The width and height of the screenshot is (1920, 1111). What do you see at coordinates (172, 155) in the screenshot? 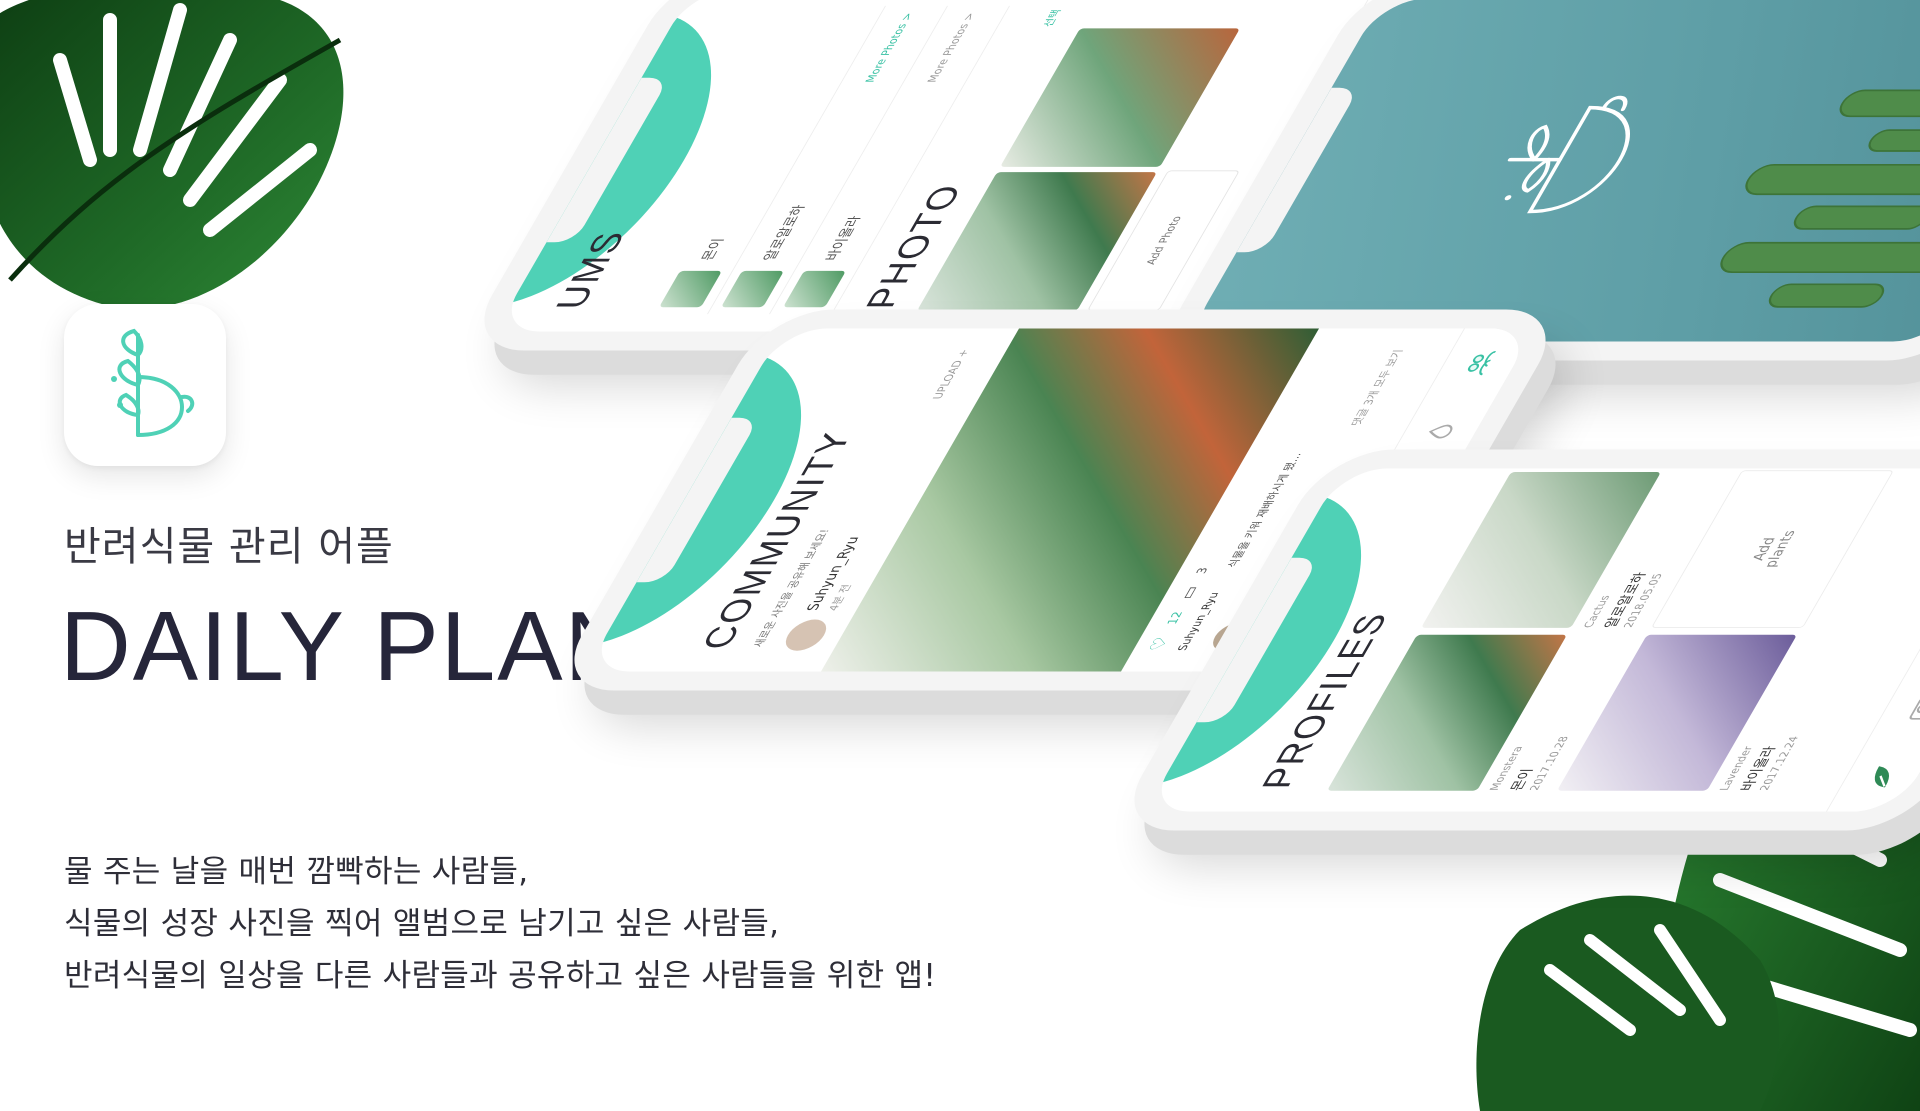
I see `monstera-leaf-top-left` at bounding box center [172, 155].